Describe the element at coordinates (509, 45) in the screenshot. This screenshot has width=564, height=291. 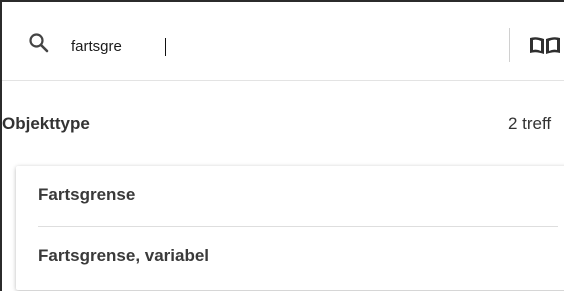
I see `search-bar-divider` at that location.